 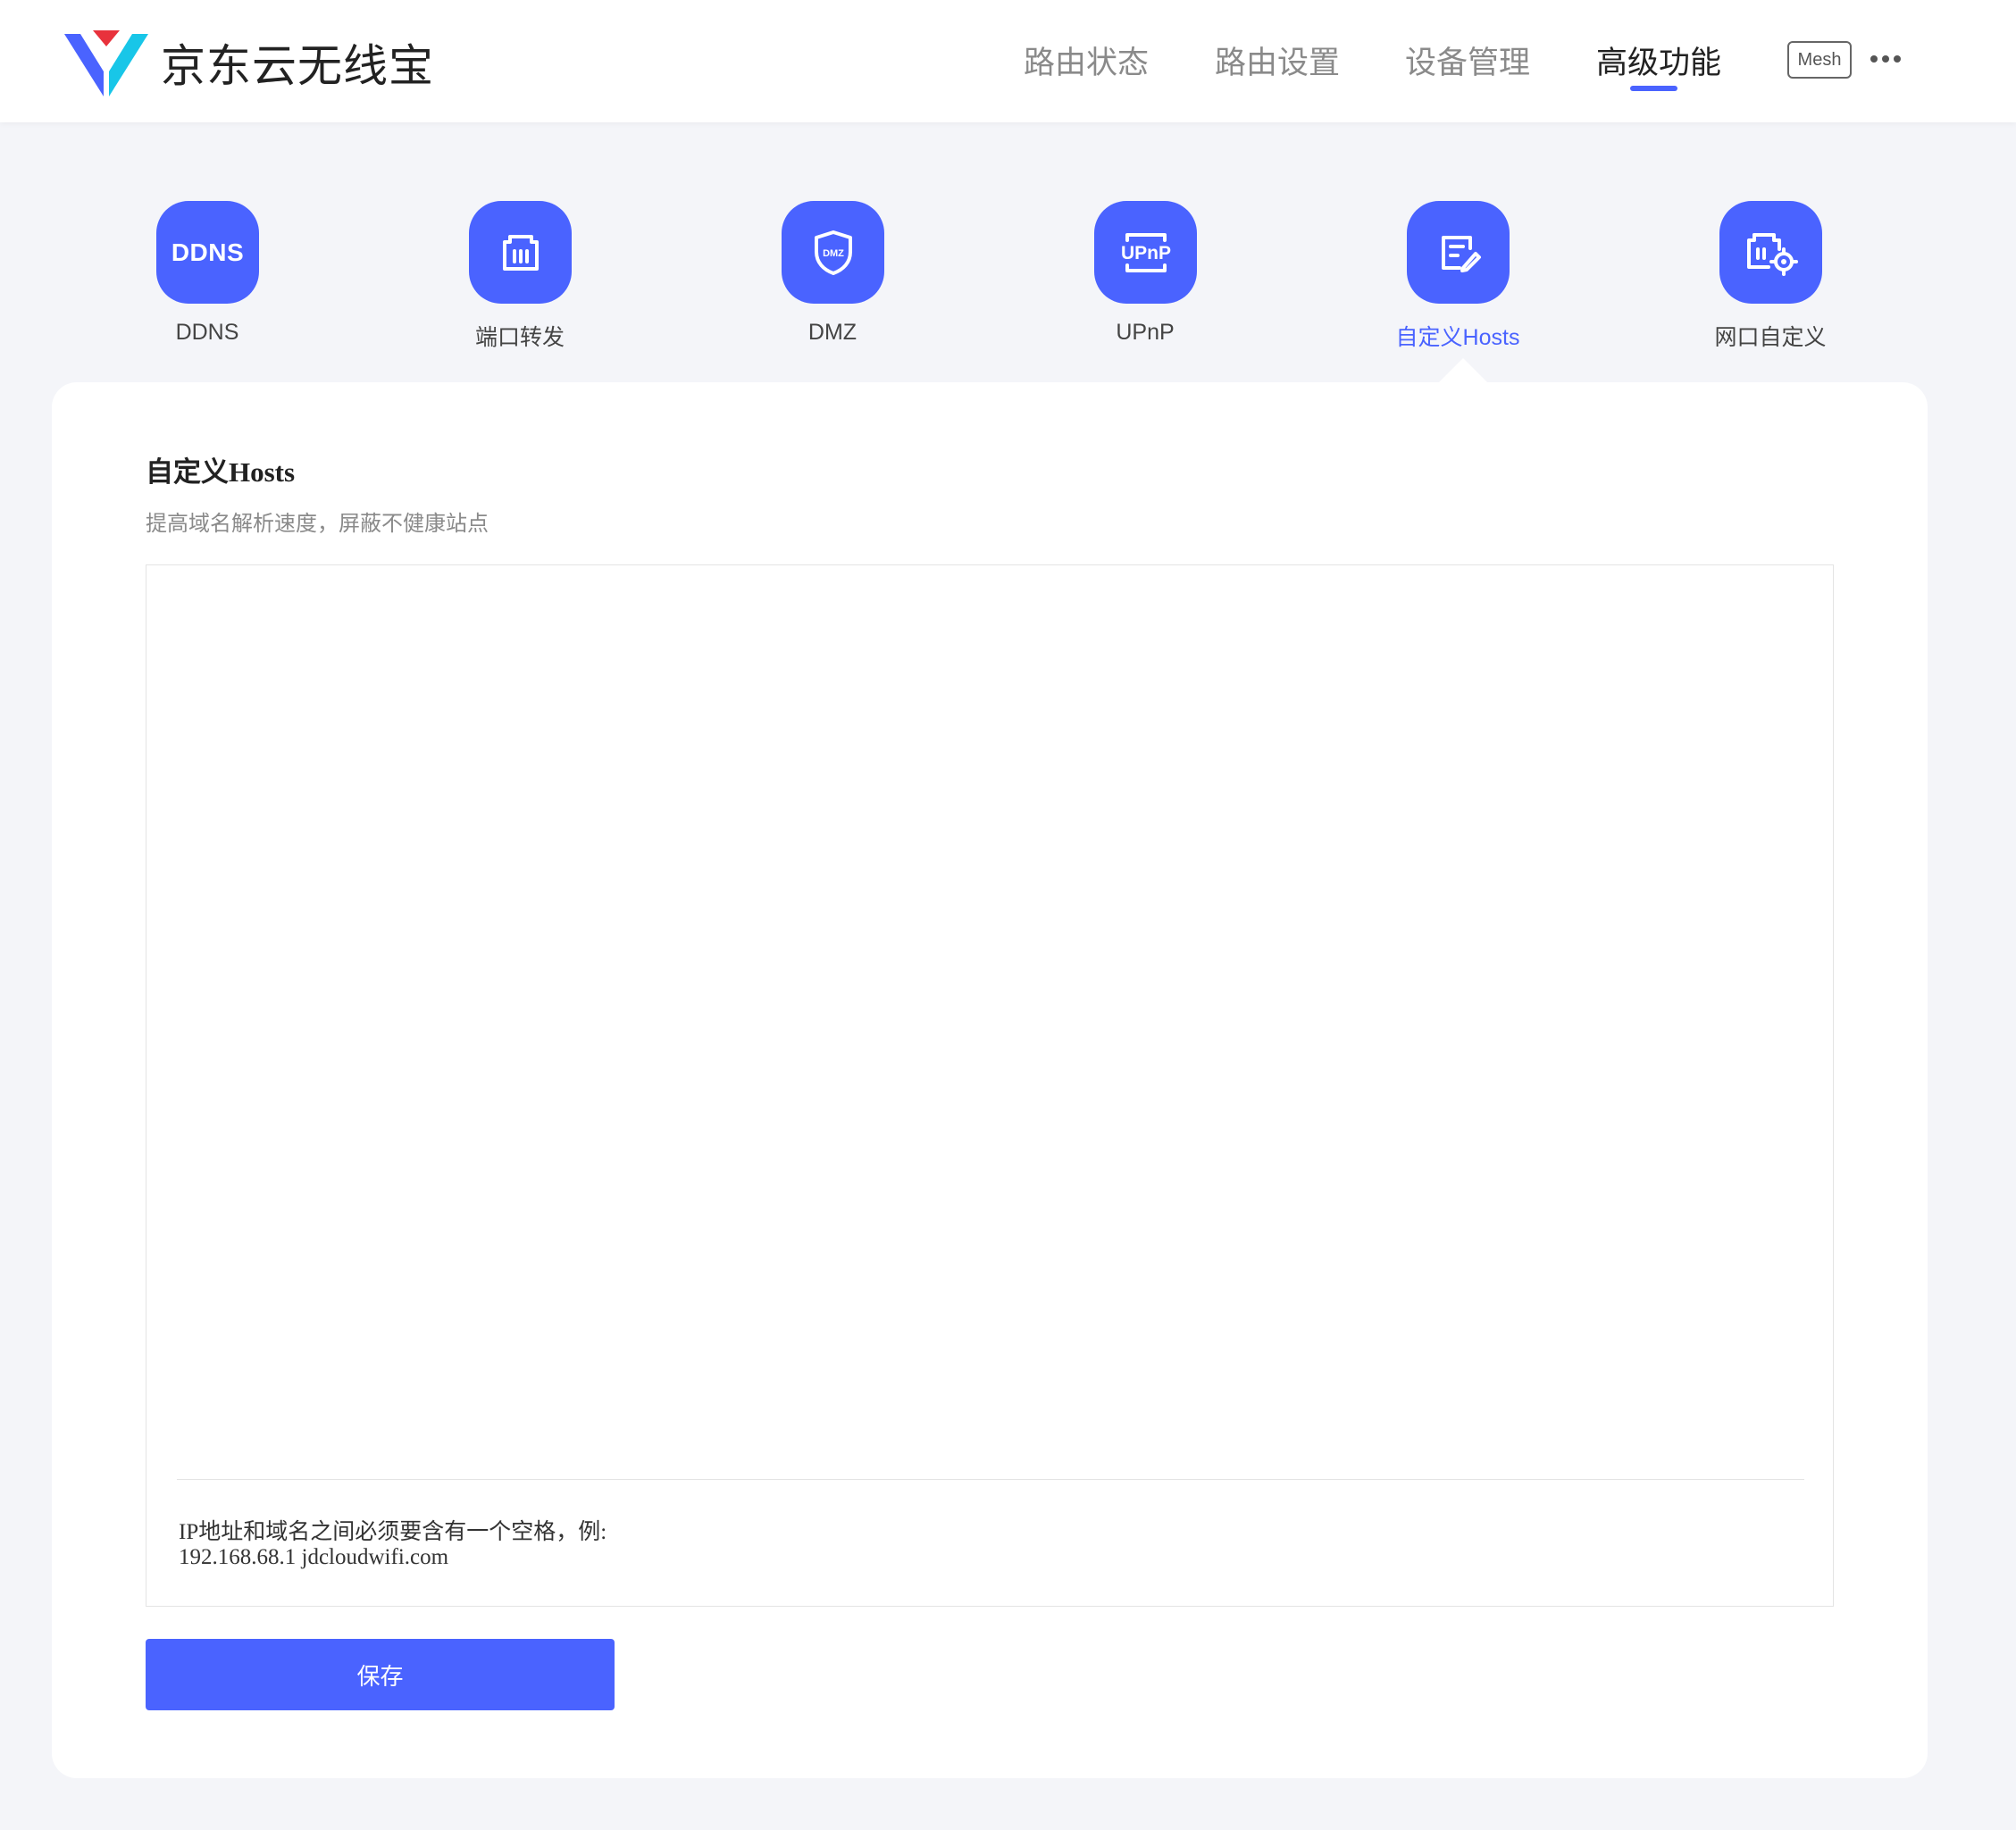 What do you see at coordinates (1463, 370) in the screenshot?
I see `card-pointer` at bounding box center [1463, 370].